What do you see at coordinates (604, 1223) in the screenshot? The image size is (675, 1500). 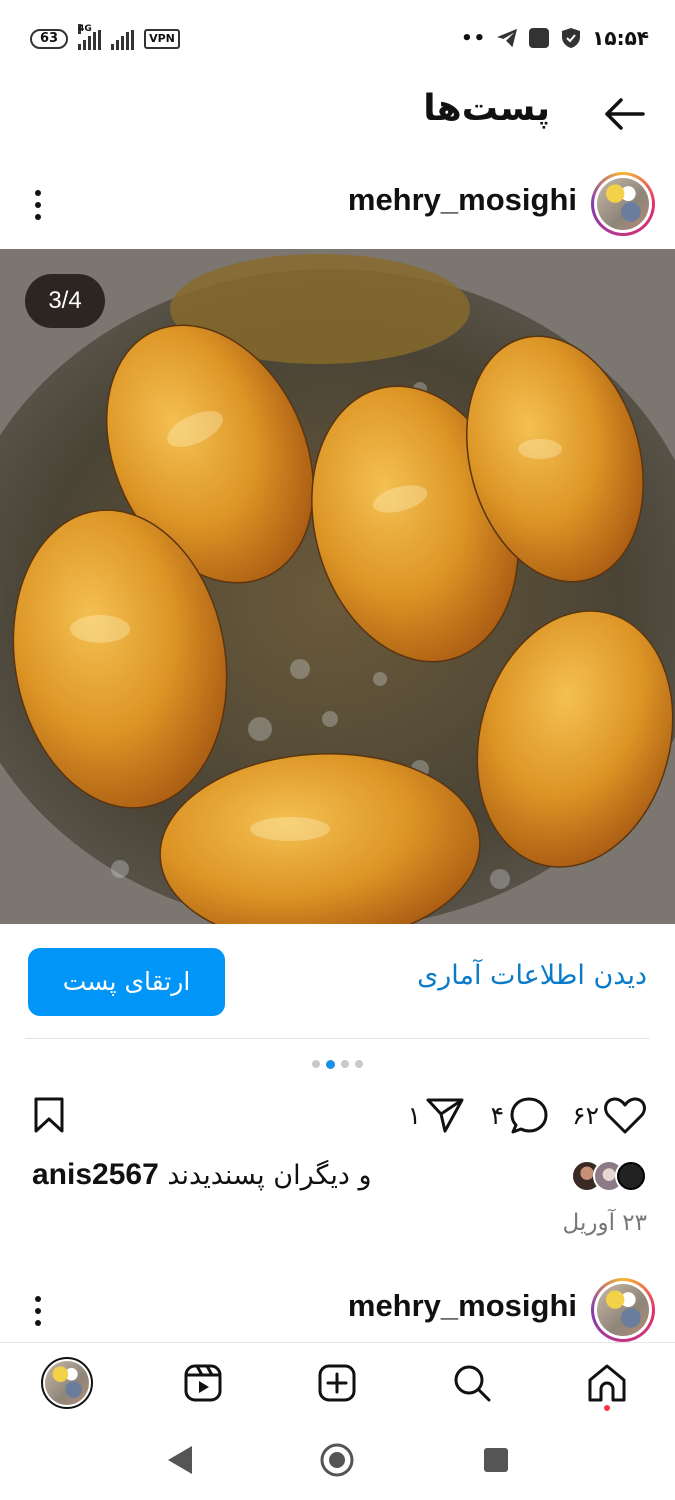 I see `post-date: ۲۳ آوریل` at bounding box center [604, 1223].